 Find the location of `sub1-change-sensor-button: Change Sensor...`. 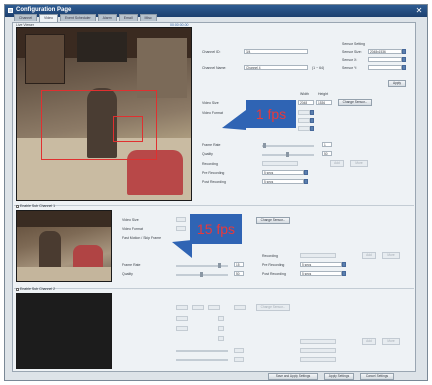

sub1-change-sensor-button: Change Sensor... is located at coordinates (273, 220).